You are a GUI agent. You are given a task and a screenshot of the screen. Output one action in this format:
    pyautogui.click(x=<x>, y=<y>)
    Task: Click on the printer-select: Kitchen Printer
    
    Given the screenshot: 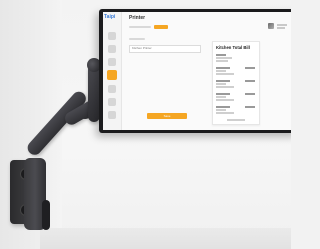 What is the action you would take?
    pyautogui.click(x=165, y=49)
    